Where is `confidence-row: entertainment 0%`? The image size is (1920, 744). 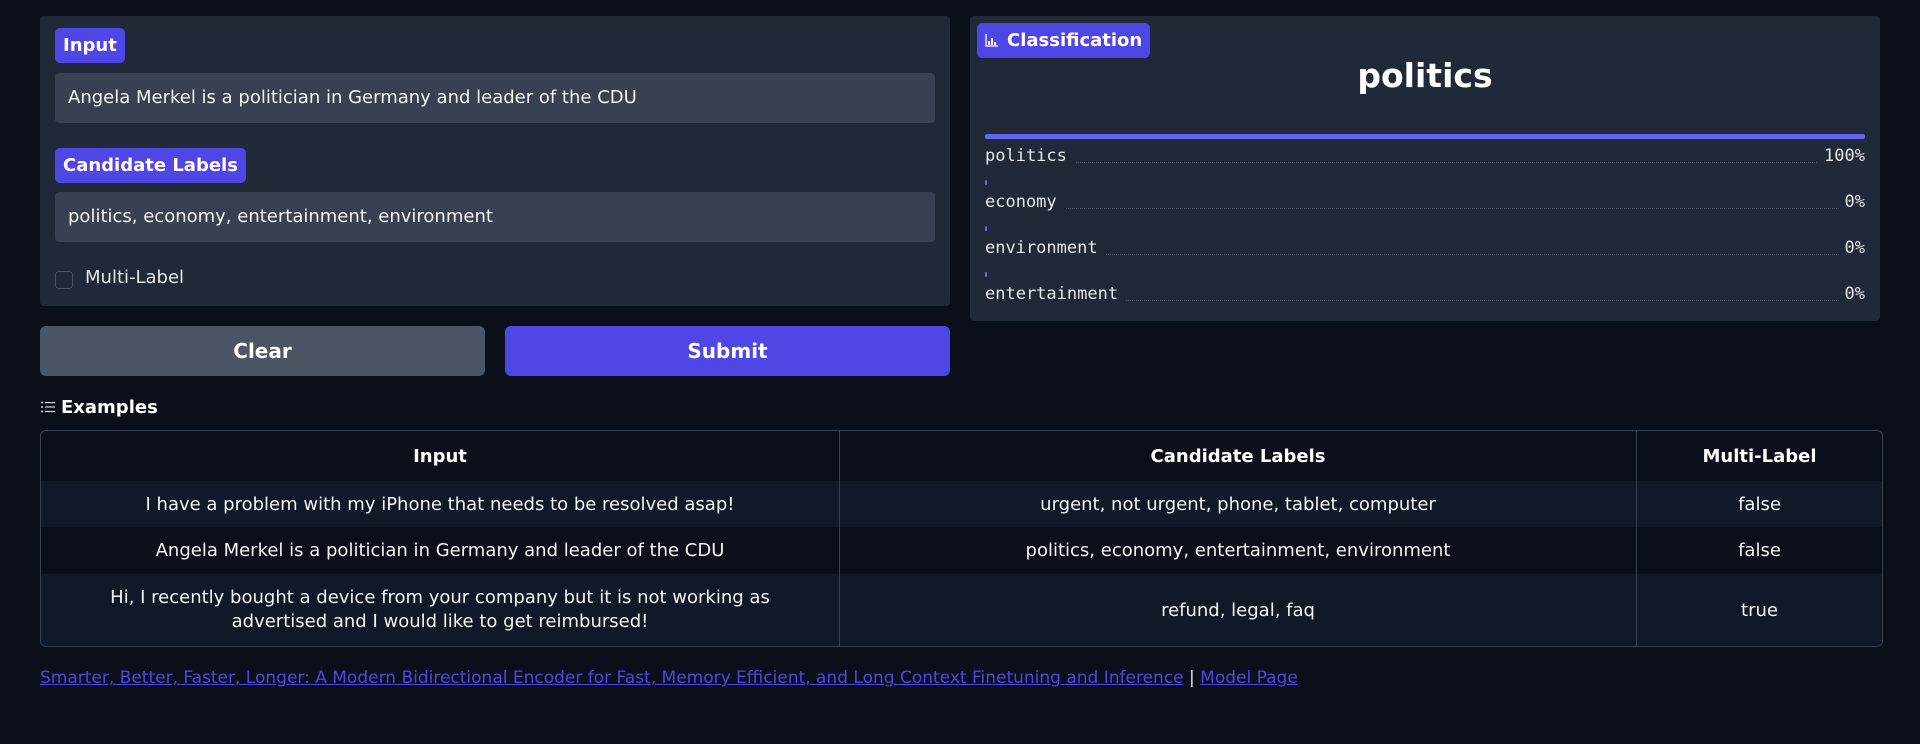 confidence-row: entertainment 0% is located at coordinates (1425, 295).